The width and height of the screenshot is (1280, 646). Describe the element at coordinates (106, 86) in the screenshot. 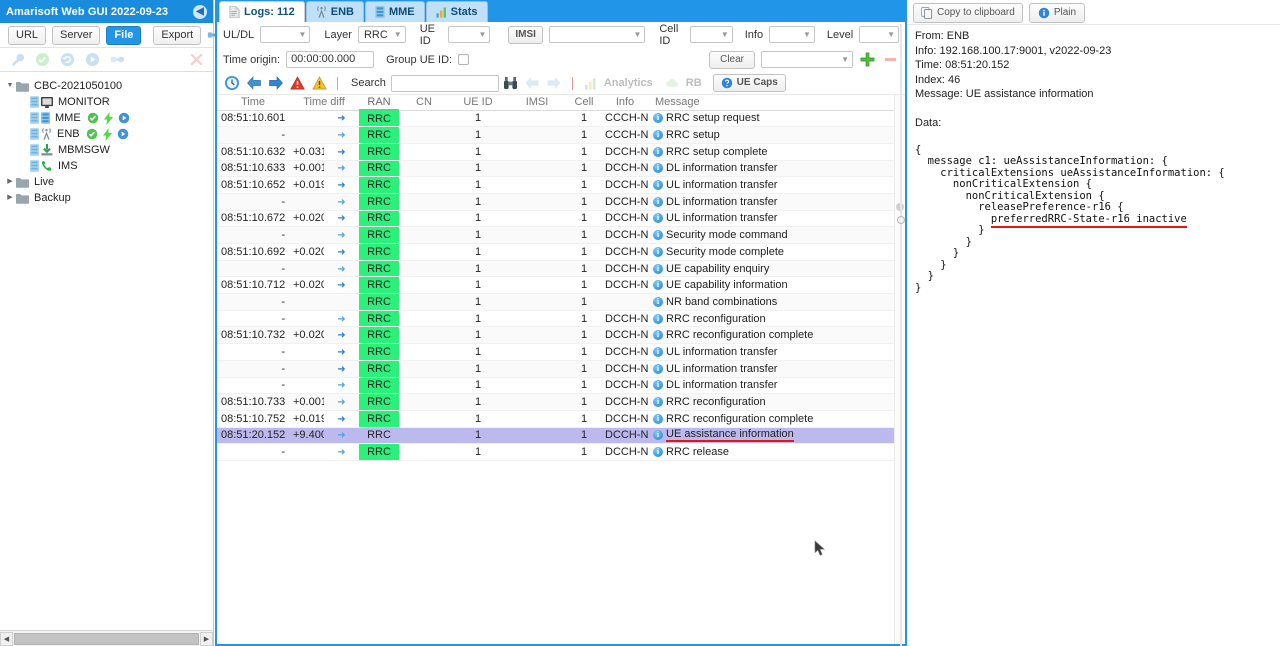

I see `tree-node-cbc: ▼ CBC-2021050100` at that location.